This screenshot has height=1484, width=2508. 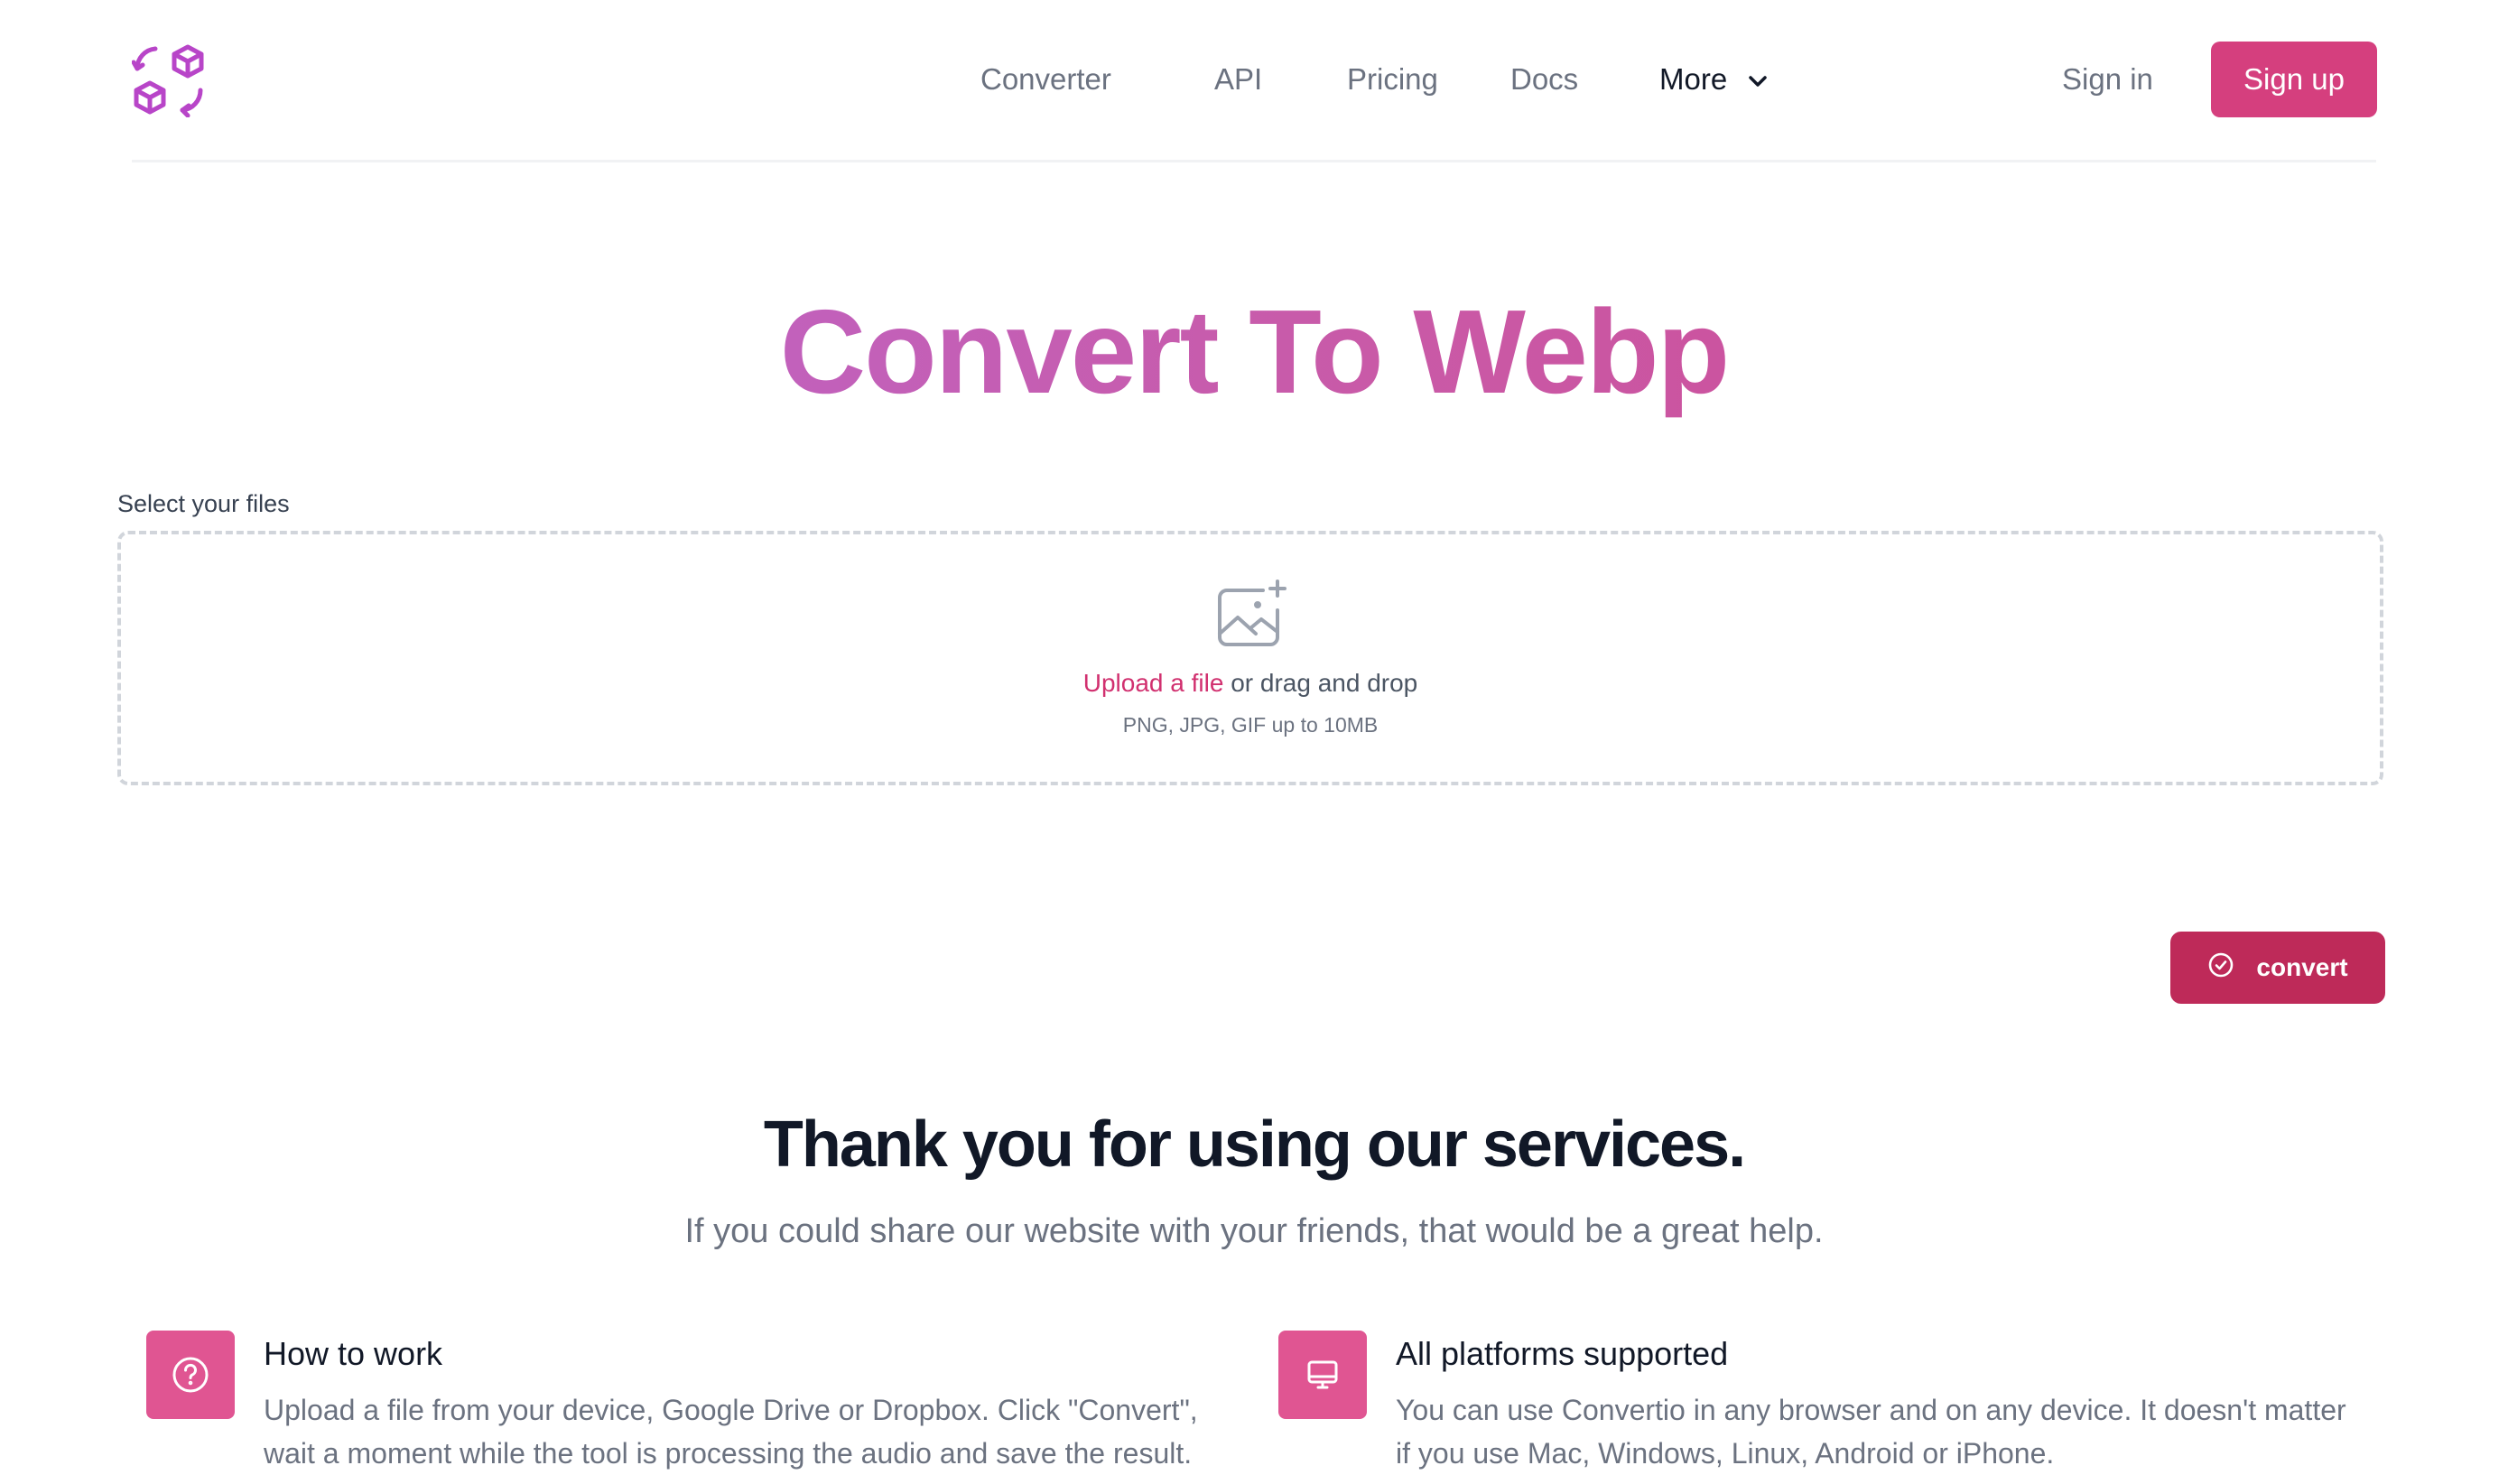 I want to click on feature-title: How to work, so click(x=353, y=1353).